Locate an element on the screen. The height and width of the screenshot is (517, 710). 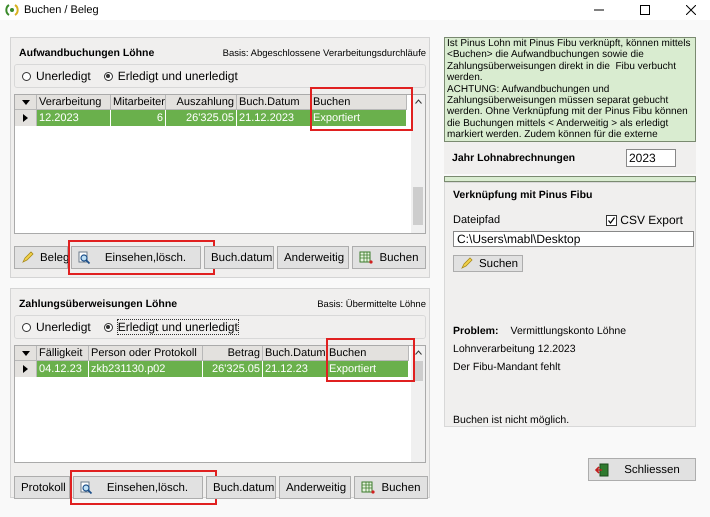
result-text: Buchen ist nicht möglich. is located at coordinates (511, 420).